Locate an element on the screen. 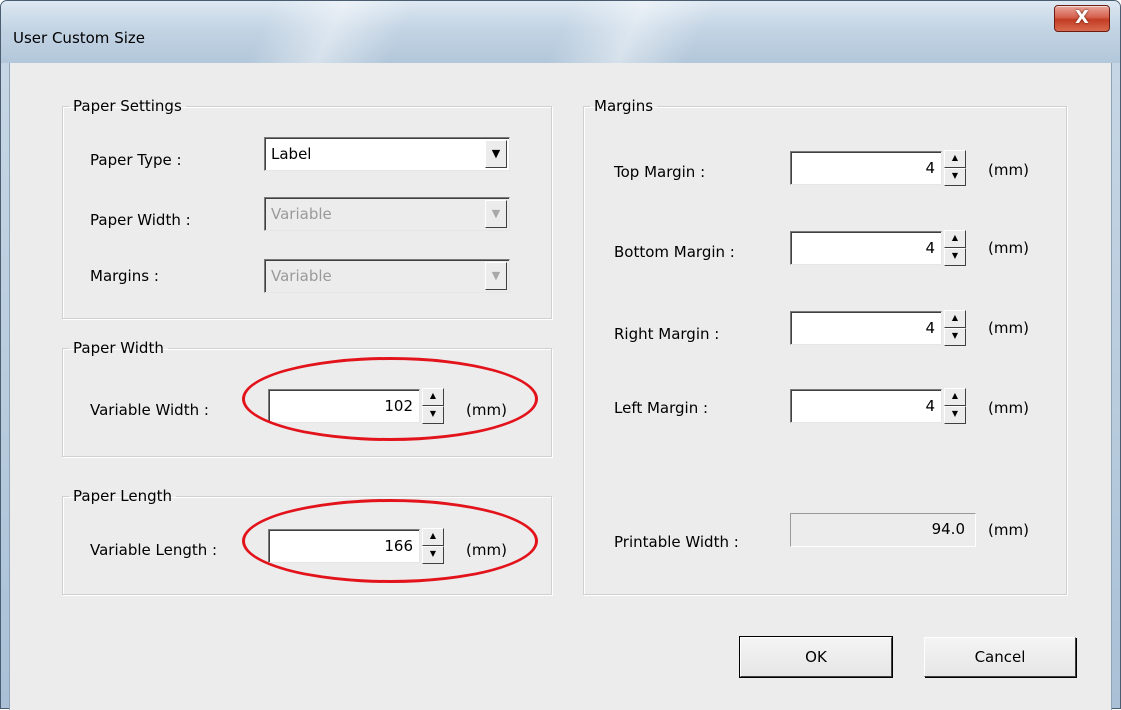 The image size is (1121, 710). variable-length-value: 166 is located at coordinates (398, 546).